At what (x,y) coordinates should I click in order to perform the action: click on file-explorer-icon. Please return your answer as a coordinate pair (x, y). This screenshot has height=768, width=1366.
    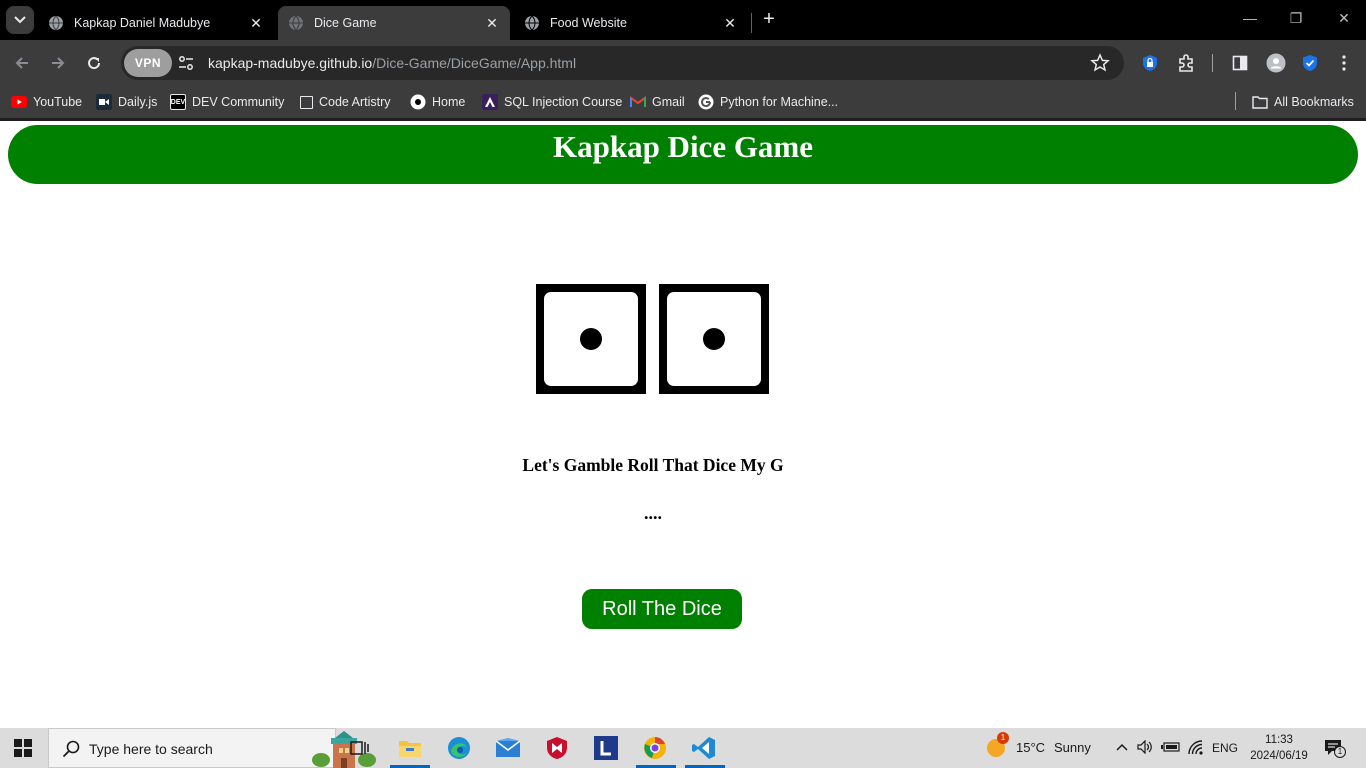
    Looking at the image, I should click on (410, 748).